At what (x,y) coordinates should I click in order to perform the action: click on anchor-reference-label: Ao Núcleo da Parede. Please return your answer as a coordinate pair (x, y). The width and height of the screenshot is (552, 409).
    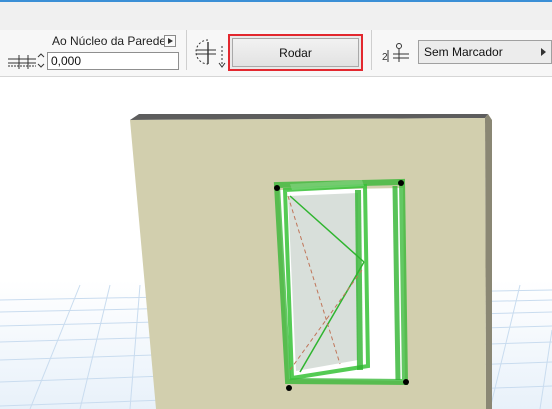
    Looking at the image, I should click on (109, 41).